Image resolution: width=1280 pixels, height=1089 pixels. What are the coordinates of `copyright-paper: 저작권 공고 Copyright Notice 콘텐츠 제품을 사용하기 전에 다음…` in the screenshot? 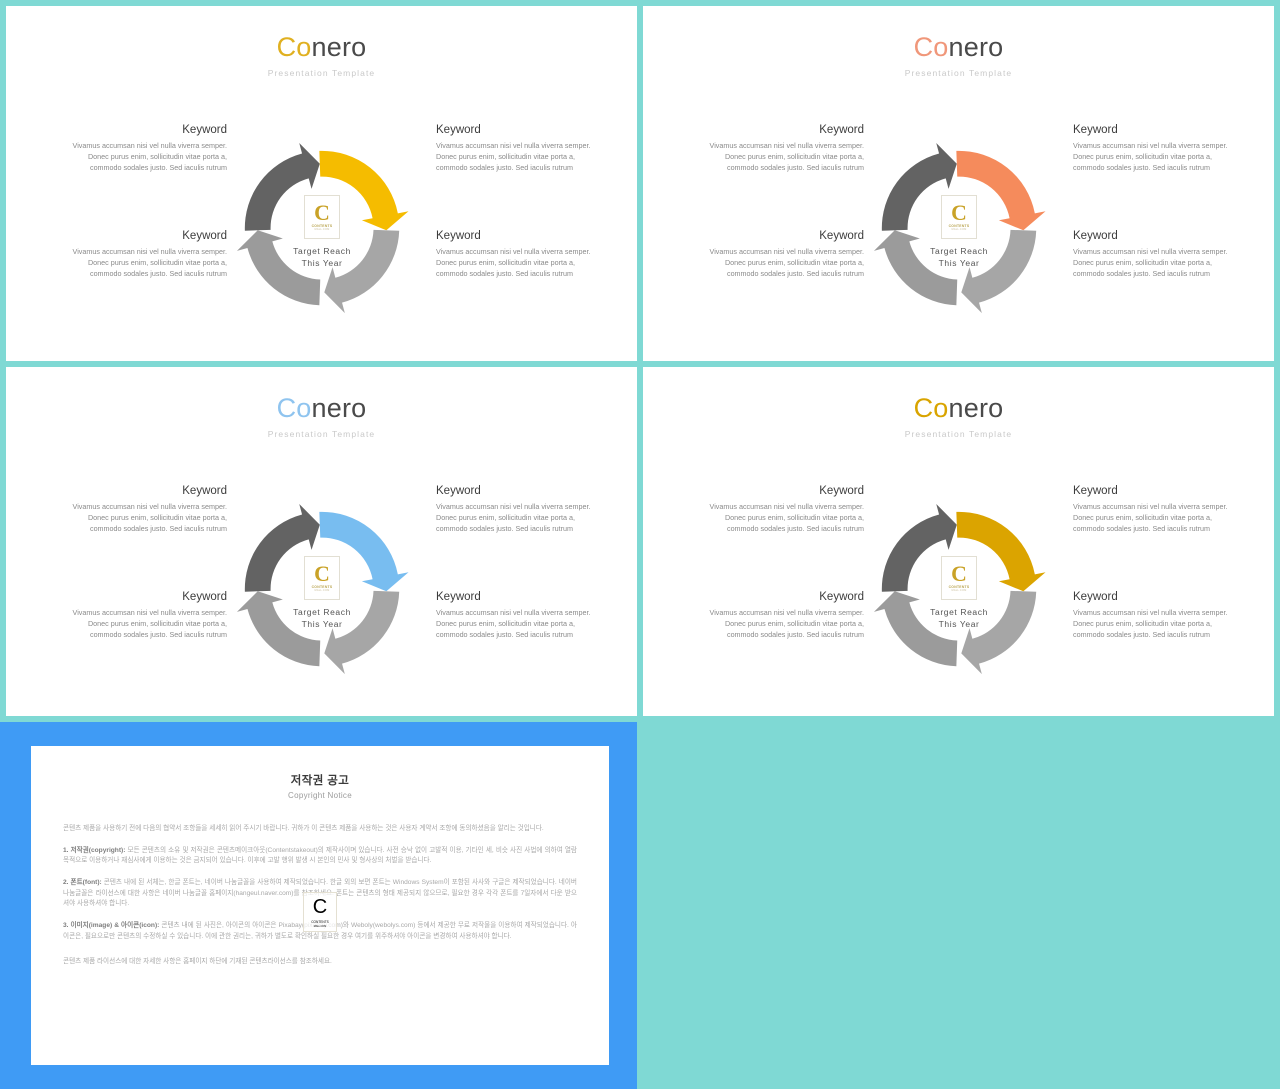 It's located at (320, 905).